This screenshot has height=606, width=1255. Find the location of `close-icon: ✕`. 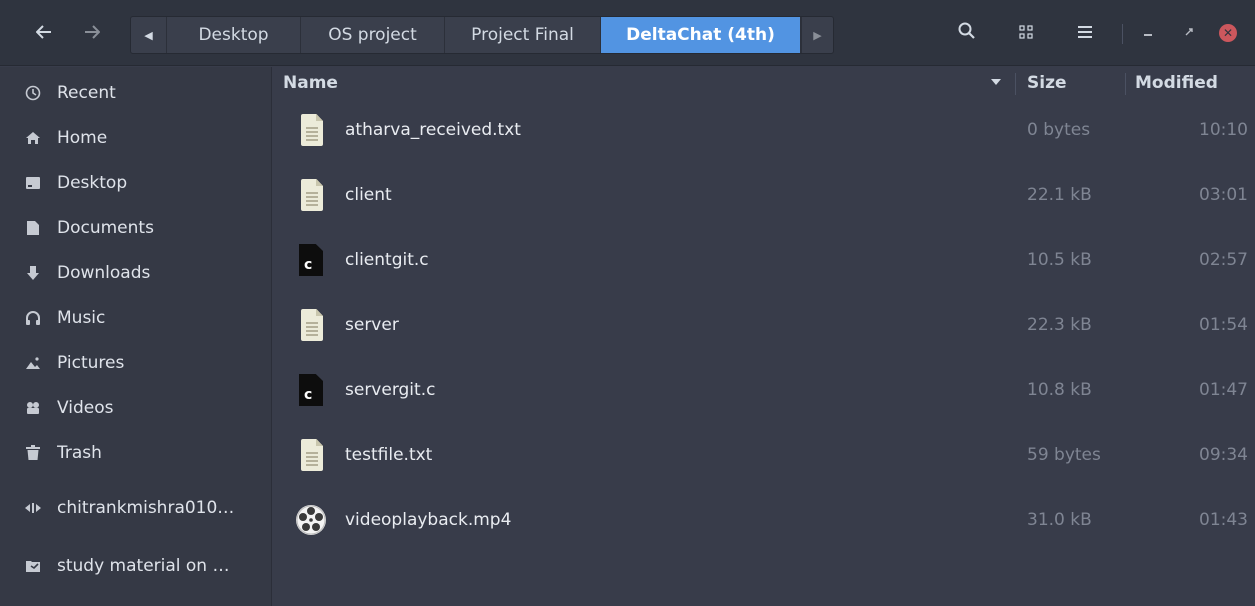

close-icon: ✕ is located at coordinates (1228, 33).